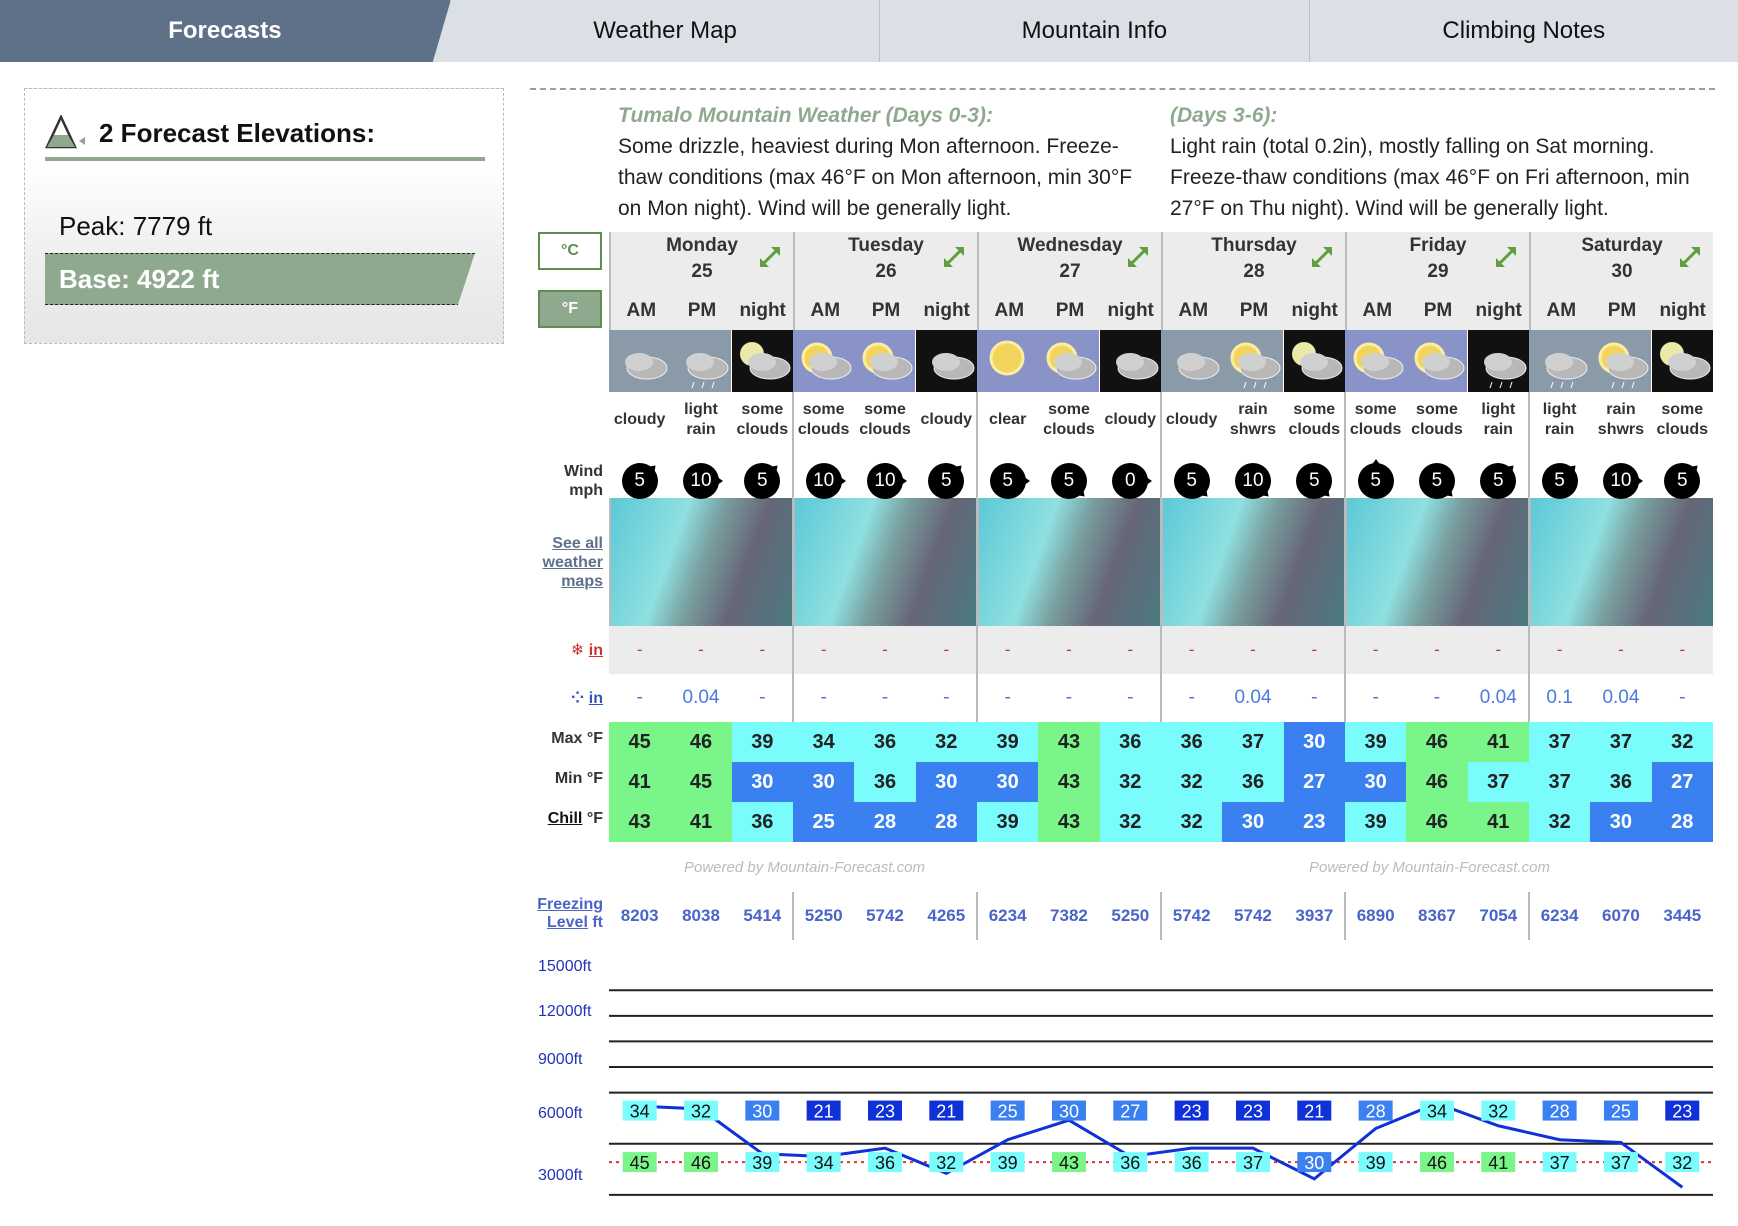 This screenshot has width=1738, height=1226. Describe the element at coordinates (1253, 915) in the screenshot. I see `freezing-level-value: 5742` at that location.